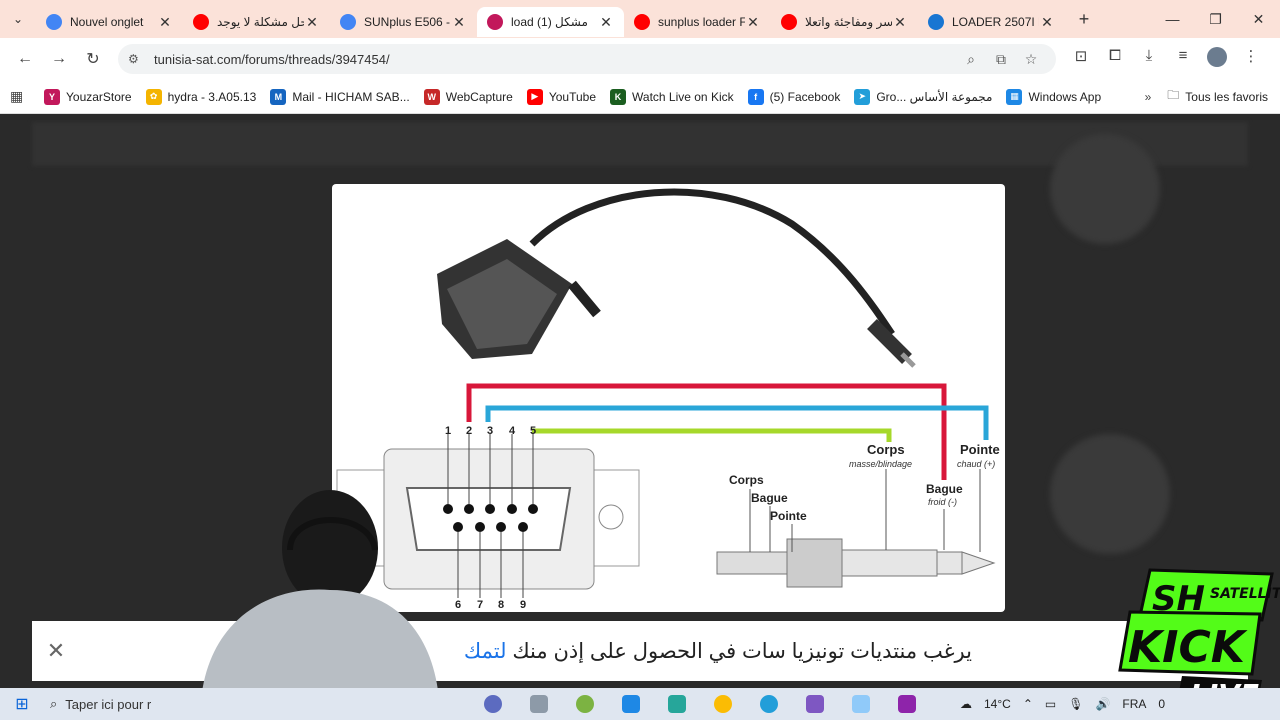  Describe the element at coordinates (99, 96) in the screenshot. I see `bookmark-label: YouzarStore` at that location.